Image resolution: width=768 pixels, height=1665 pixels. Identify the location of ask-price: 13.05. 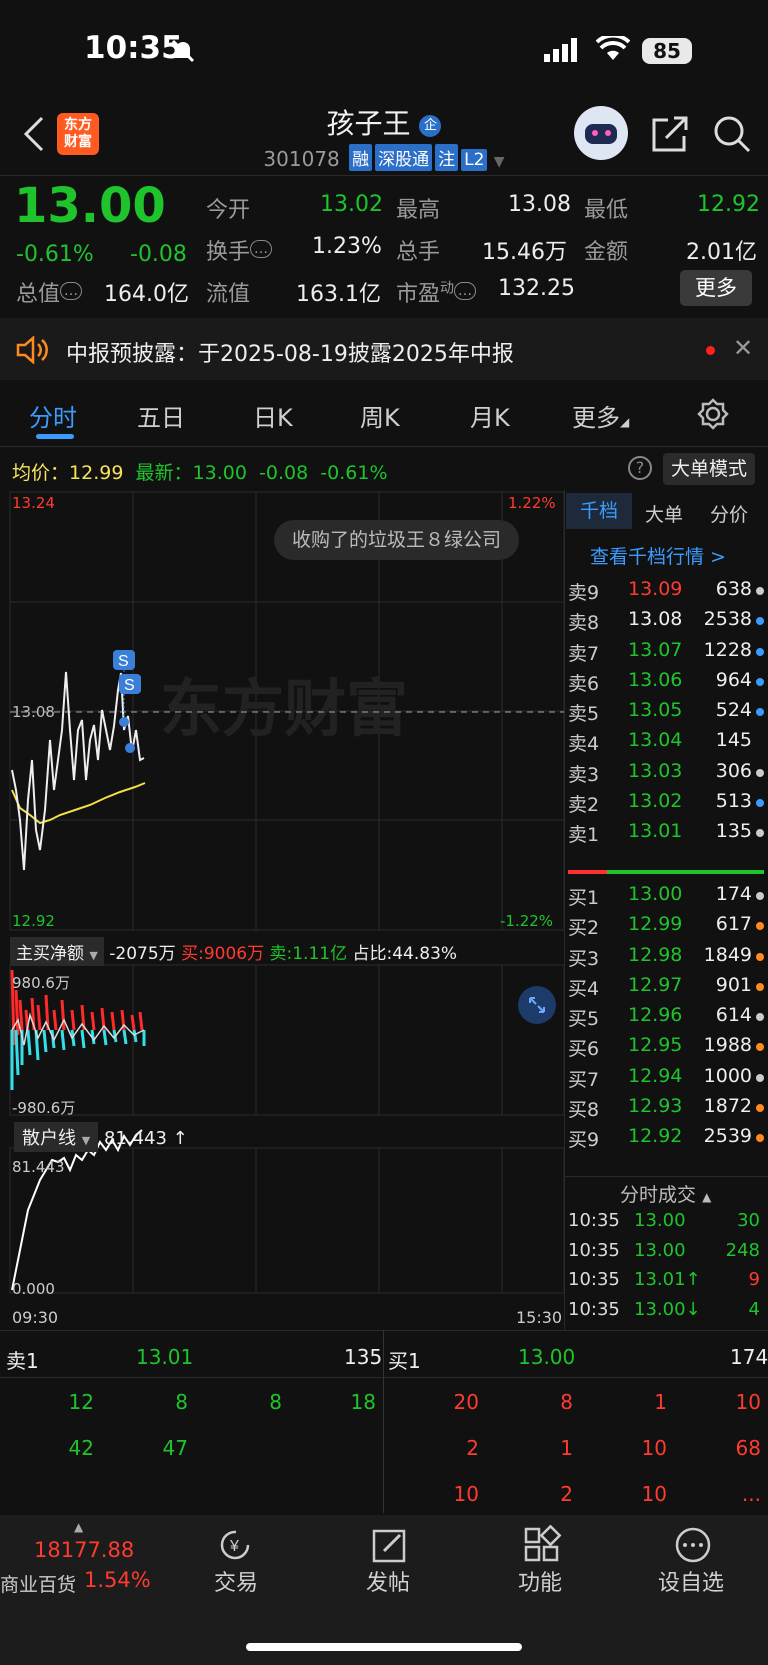
(655, 710).